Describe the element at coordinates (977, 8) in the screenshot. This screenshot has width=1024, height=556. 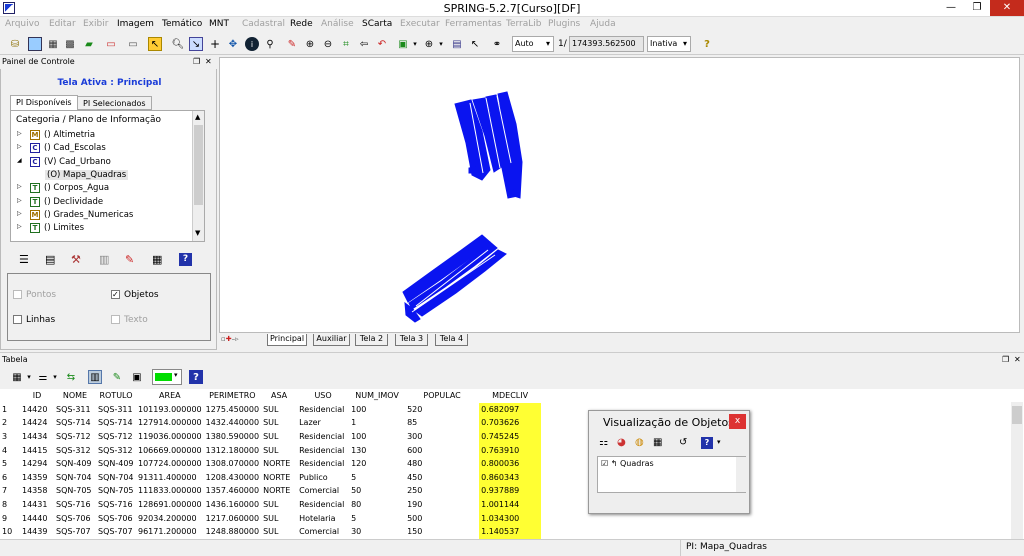
I see `restore-button: ❐` at that location.